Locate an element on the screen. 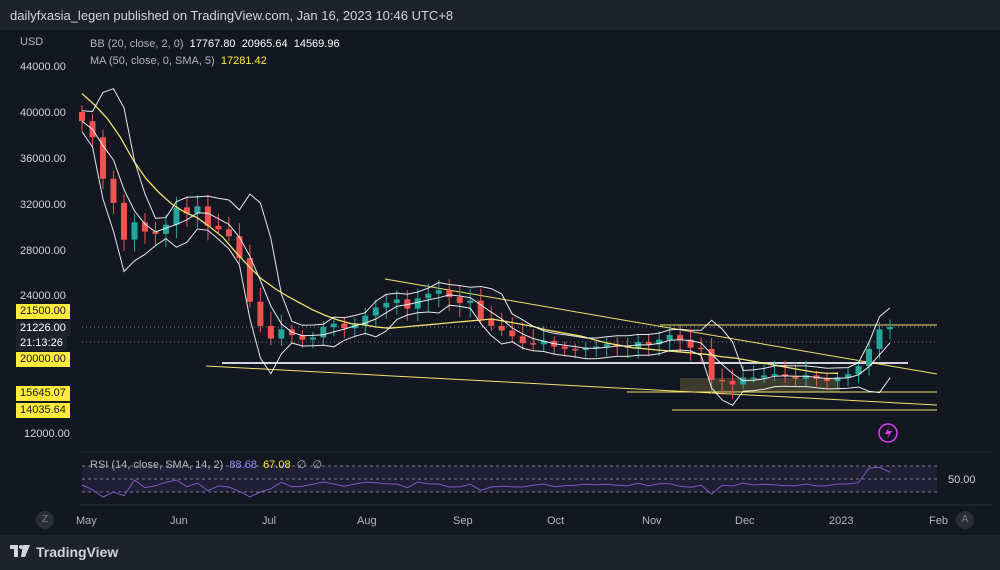  y-tick-label: 44000.00 is located at coordinates (43, 67).